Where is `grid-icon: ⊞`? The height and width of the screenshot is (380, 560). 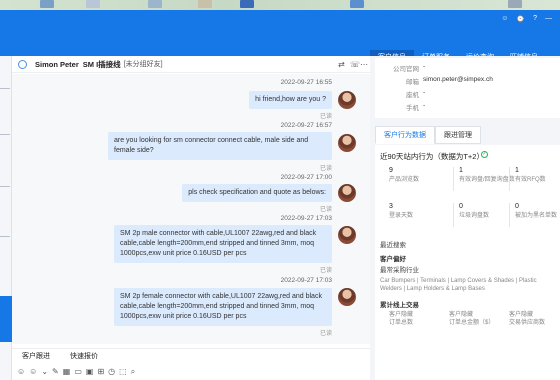
grid-icon: ⊞ is located at coordinates (100, 371).